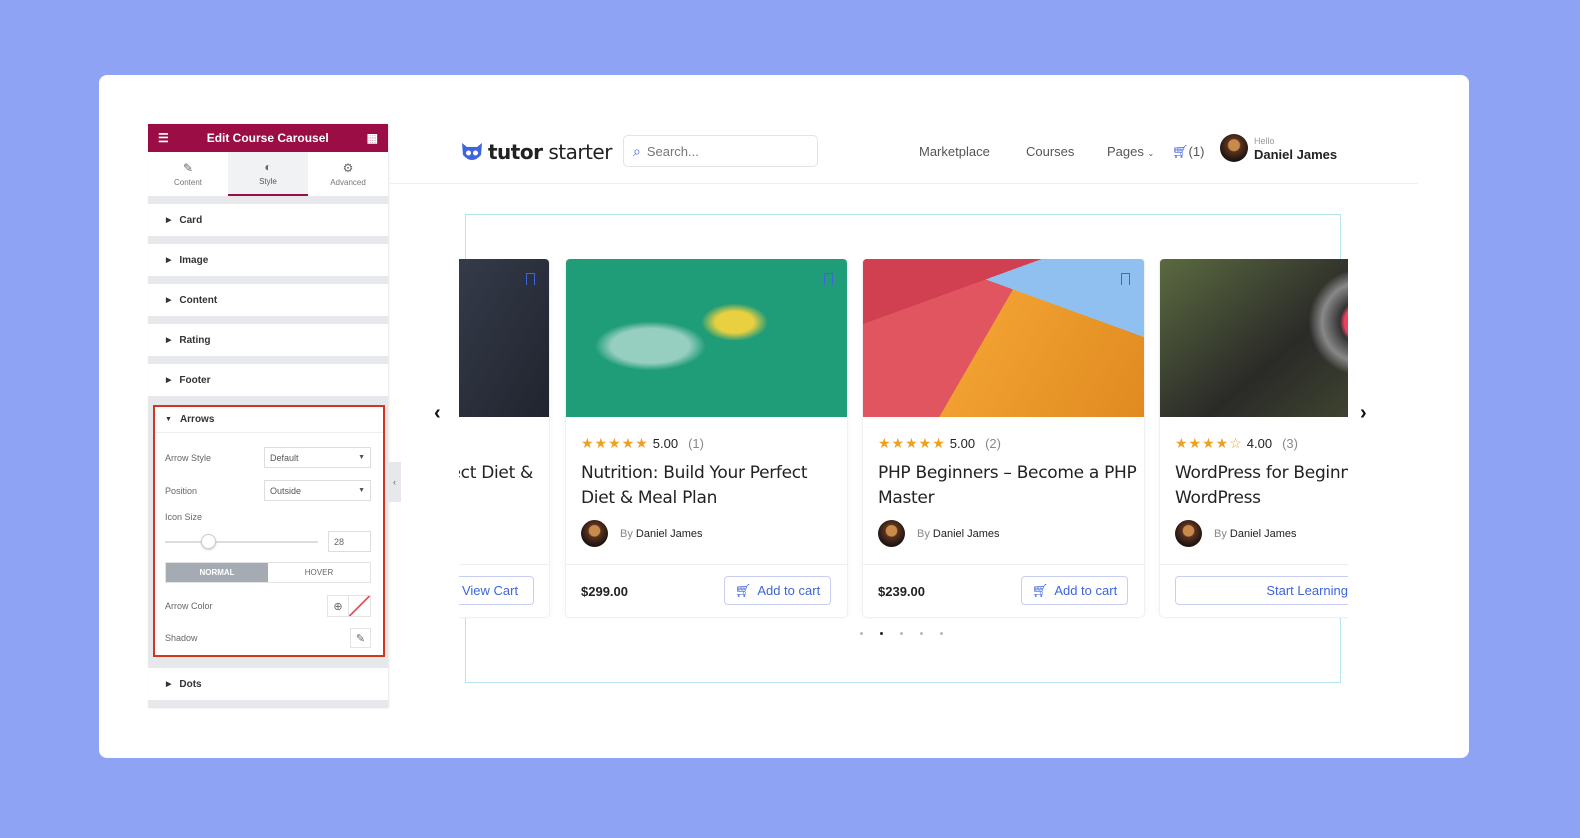 Image resolution: width=1580 pixels, height=838 pixels. I want to click on section-label: Arrows, so click(197, 419).